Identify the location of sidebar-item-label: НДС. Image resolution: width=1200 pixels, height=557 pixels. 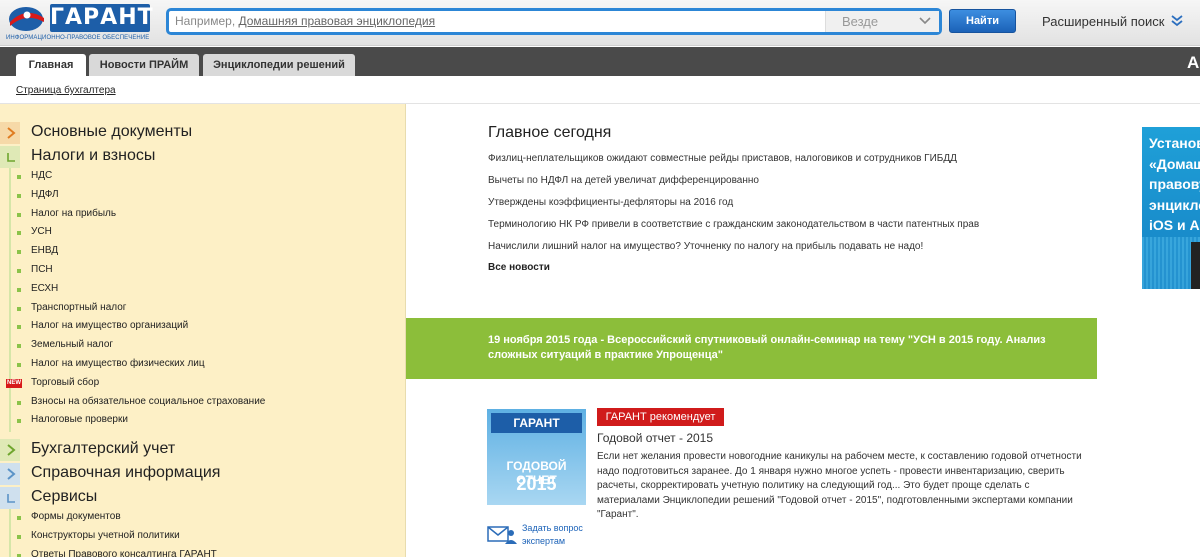
(42, 175).